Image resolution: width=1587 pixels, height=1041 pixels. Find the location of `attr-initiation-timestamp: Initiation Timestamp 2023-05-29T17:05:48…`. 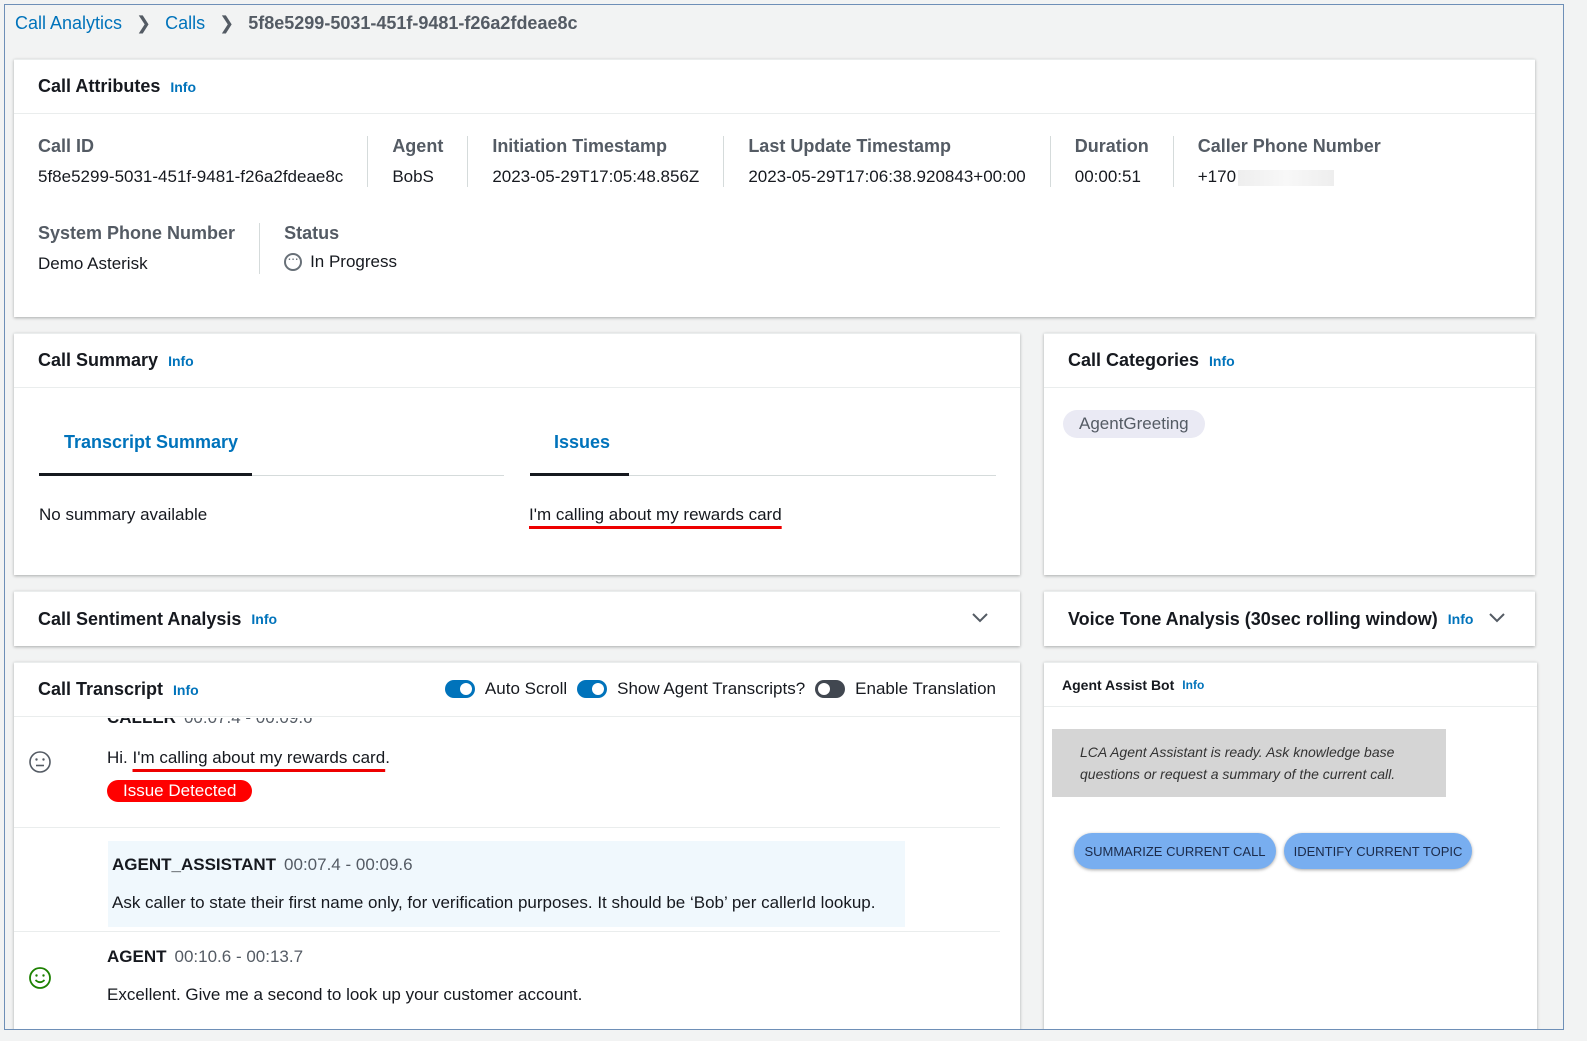

attr-initiation-timestamp: Initiation Timestamp 2023-05-29T17:05:48… is located at coordinates (595, 161).